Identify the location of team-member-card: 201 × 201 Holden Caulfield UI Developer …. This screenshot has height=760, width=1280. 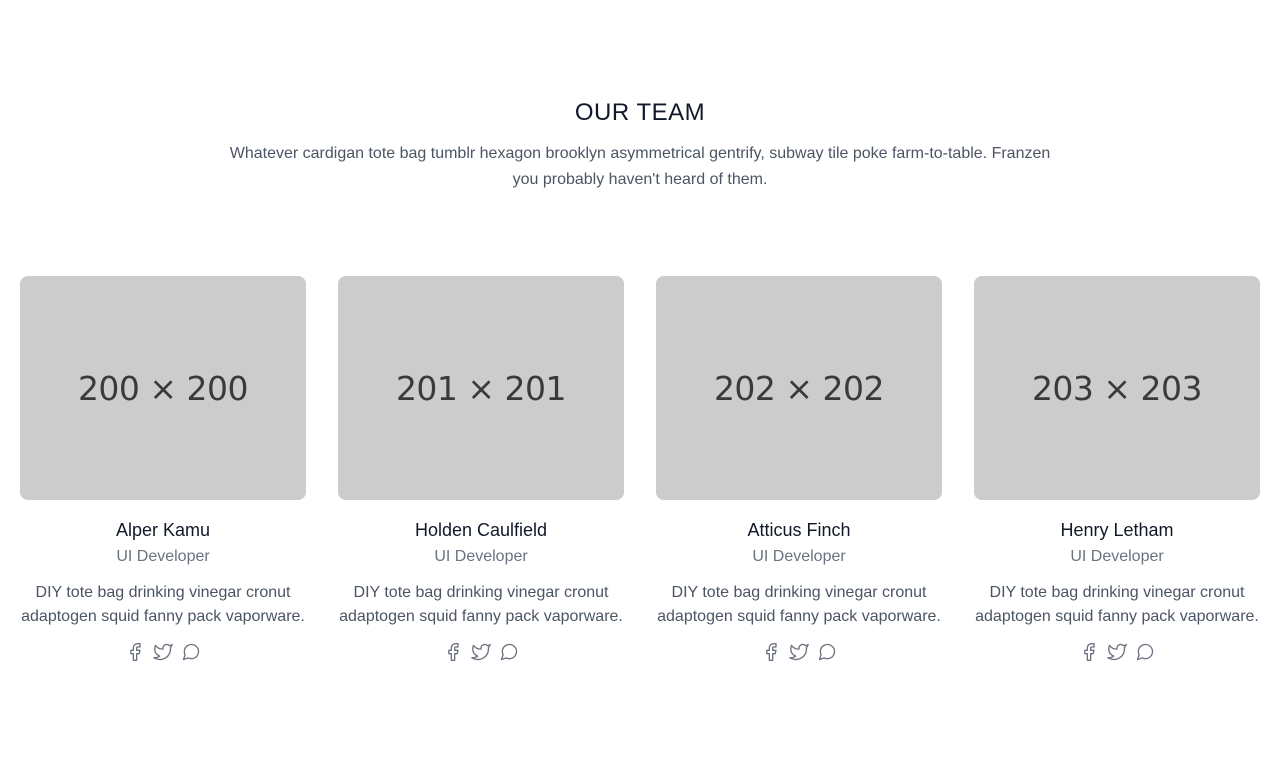
(481, 469).